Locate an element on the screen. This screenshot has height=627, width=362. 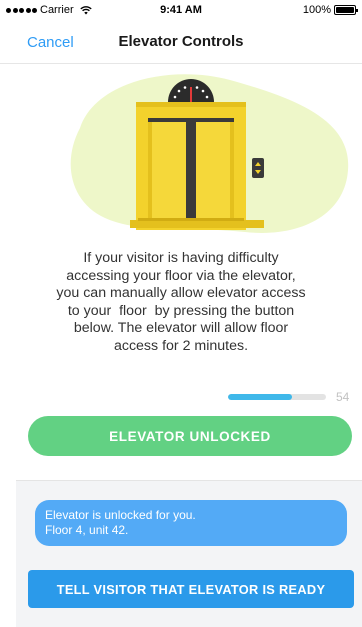
unlock-timer: 54 is located at coordinates (291, 397).